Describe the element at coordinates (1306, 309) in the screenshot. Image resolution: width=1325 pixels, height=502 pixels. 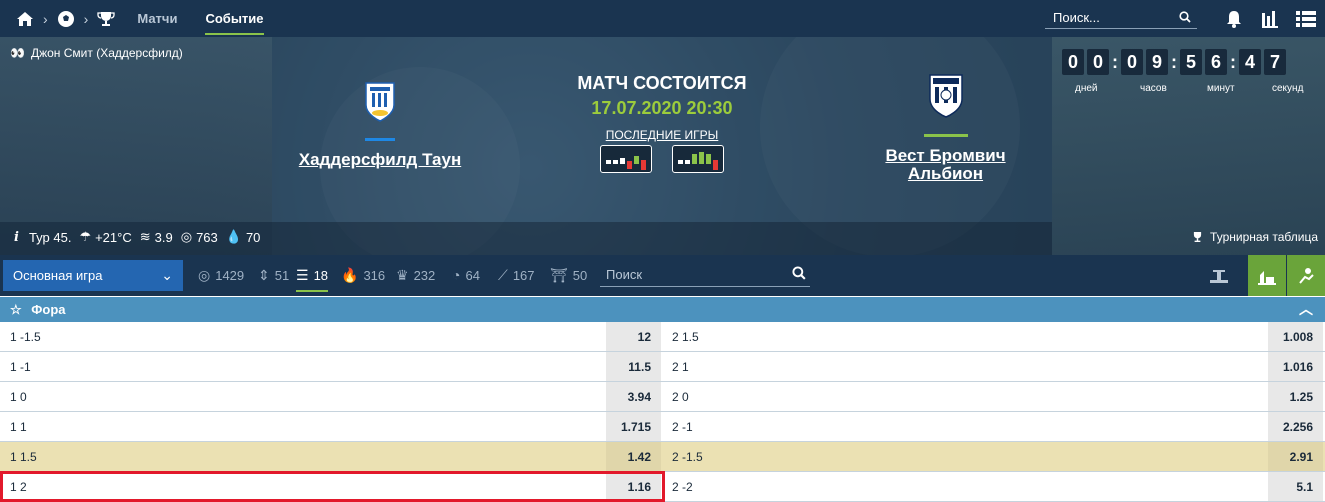
I see `chevron-up-icon: ︿` at that location.